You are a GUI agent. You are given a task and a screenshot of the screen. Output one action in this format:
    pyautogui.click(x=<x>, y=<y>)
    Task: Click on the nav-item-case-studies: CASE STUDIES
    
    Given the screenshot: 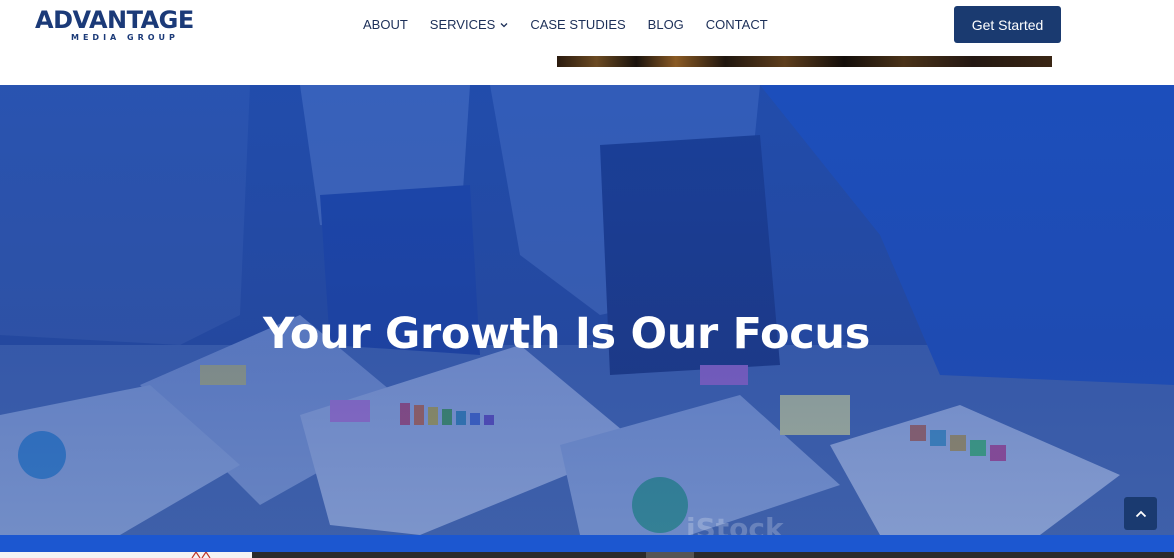 What is the action you would take?
    pyautogui.click(x=577, y=25)
    